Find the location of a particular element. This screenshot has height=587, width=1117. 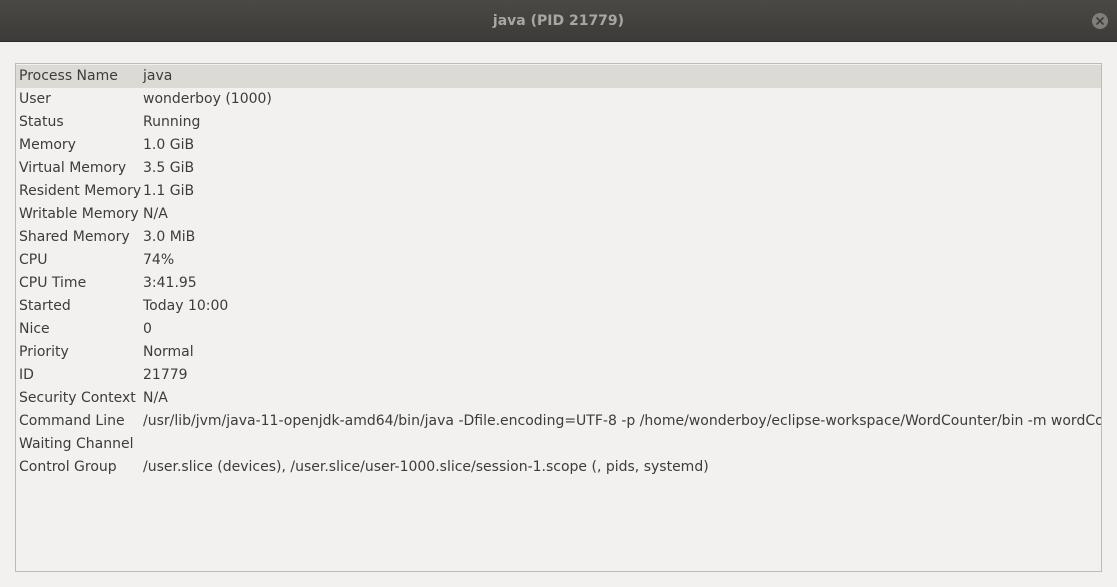

property-value: 3.0 MiB is located at coordinates (169, 237).